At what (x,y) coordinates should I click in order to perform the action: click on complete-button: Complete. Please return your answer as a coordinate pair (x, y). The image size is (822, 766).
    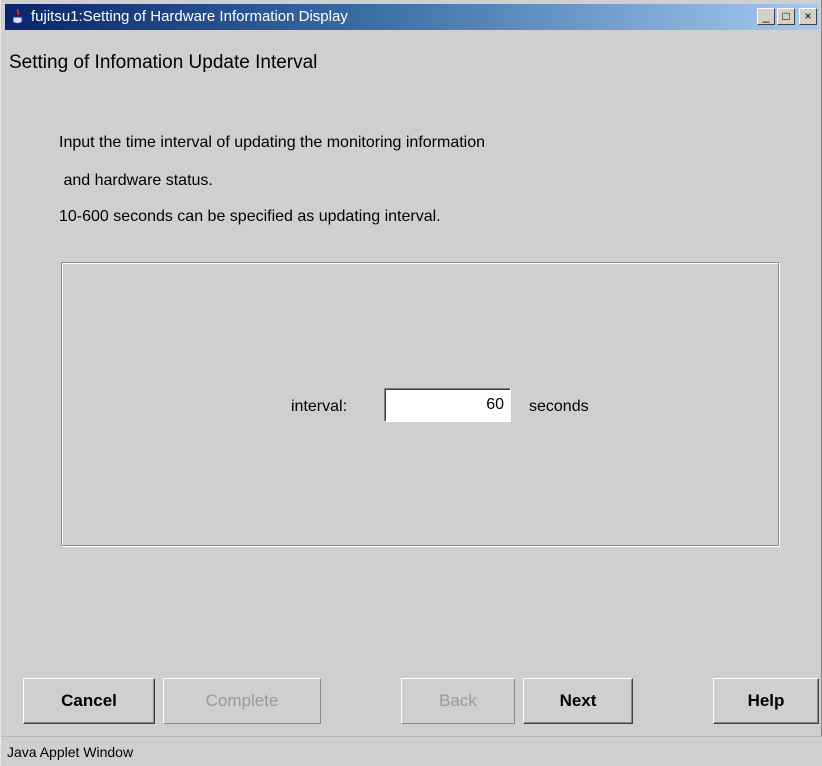
    Looking at the image, I should click on (242, 701).